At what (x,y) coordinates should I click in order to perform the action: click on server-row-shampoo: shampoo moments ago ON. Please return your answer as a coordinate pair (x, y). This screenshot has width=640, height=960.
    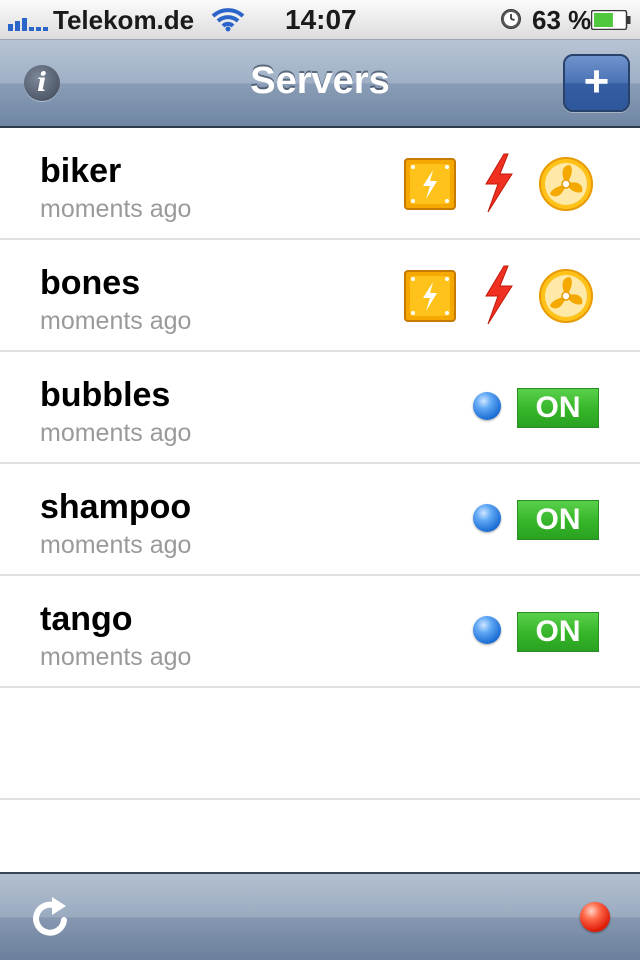
    Looking at the image, I should click on (320, 520).